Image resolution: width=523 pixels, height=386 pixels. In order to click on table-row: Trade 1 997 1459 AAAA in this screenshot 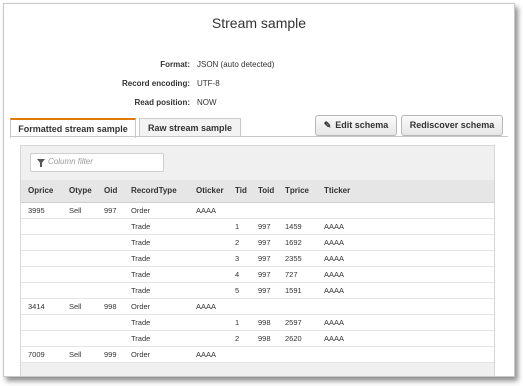, I will do `click(257, 226)`.